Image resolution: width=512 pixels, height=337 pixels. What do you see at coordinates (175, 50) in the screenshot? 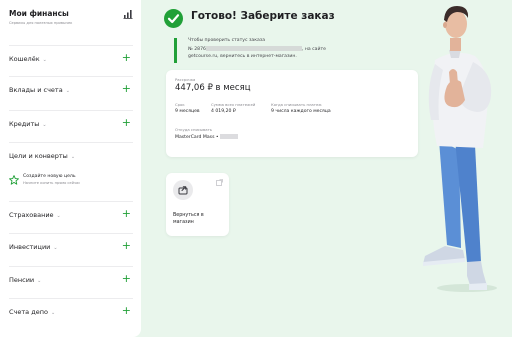
I see `info-accent-bar` at bounding box center [175, 50].